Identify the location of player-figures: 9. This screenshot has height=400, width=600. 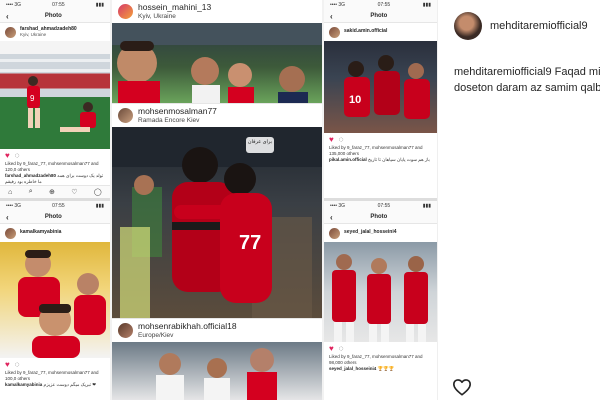
(55, 95).